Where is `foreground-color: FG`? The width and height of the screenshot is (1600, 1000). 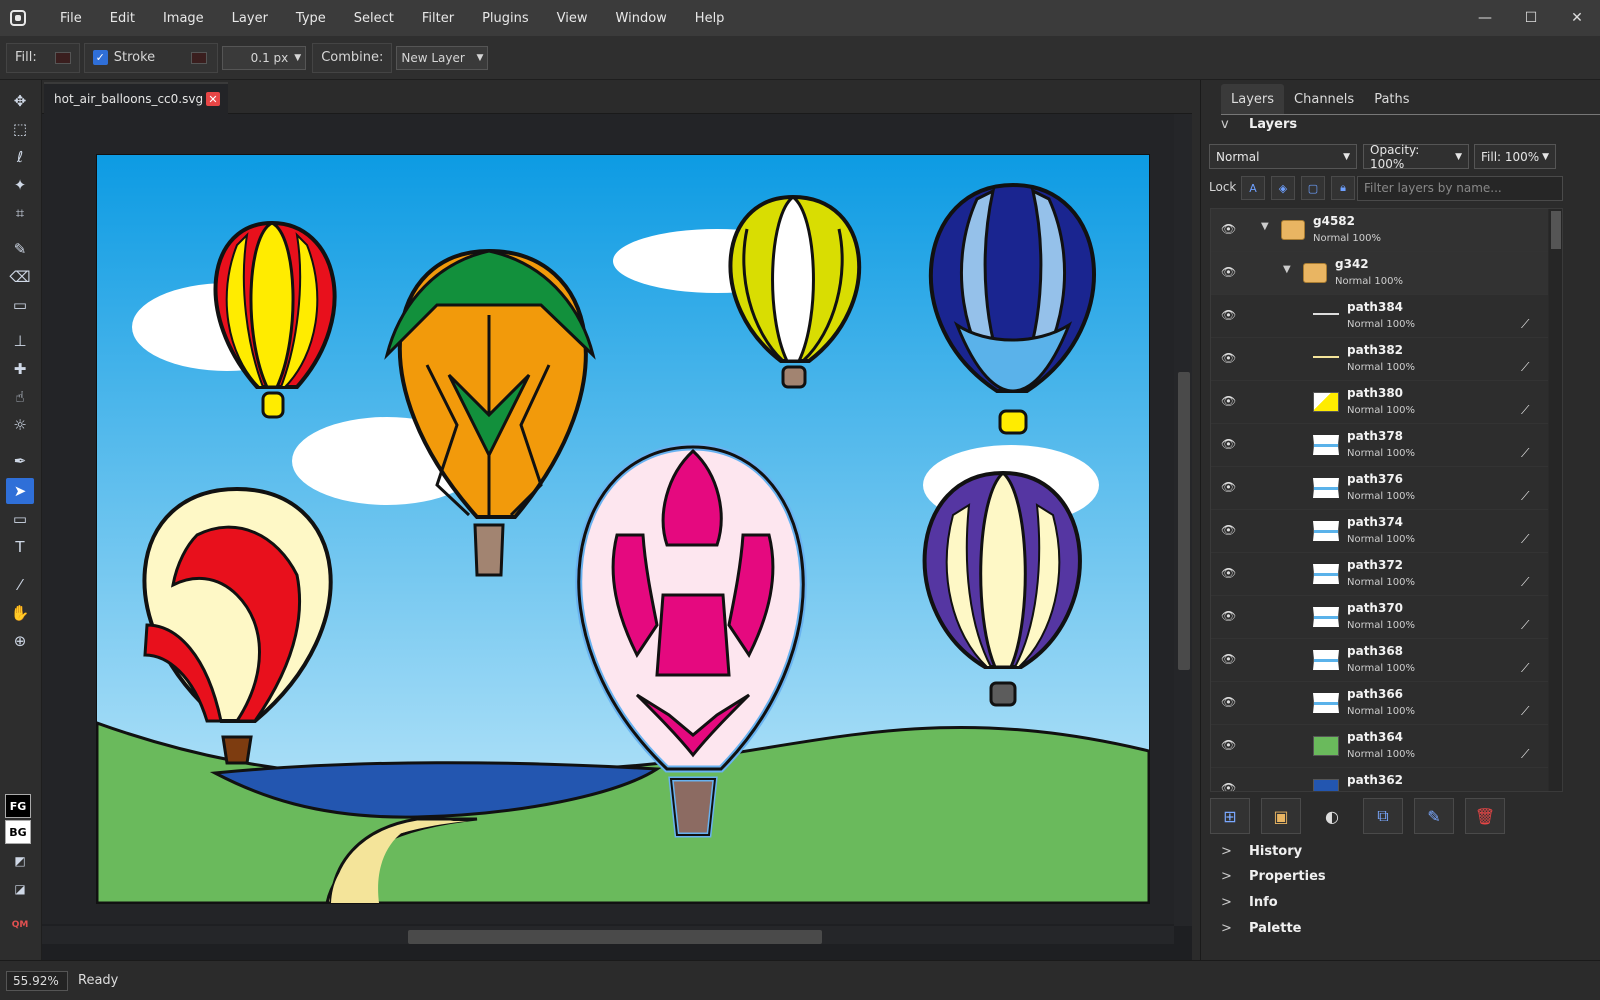
foreground-color: FG is located at coordinates (18, 806).